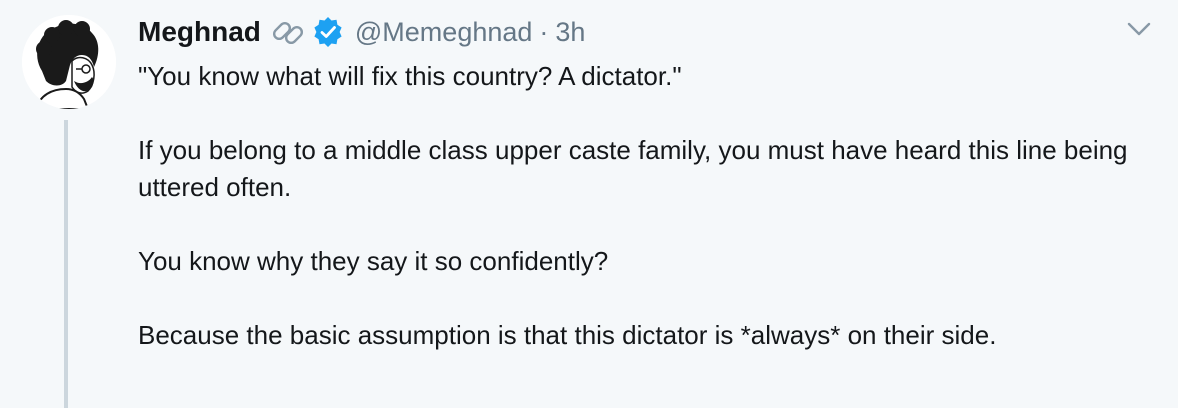  What do you see at coordinates (570, 32) in the screenshot?
I see `tweet-timestamp: 3h` at bounding box center [570, 32].